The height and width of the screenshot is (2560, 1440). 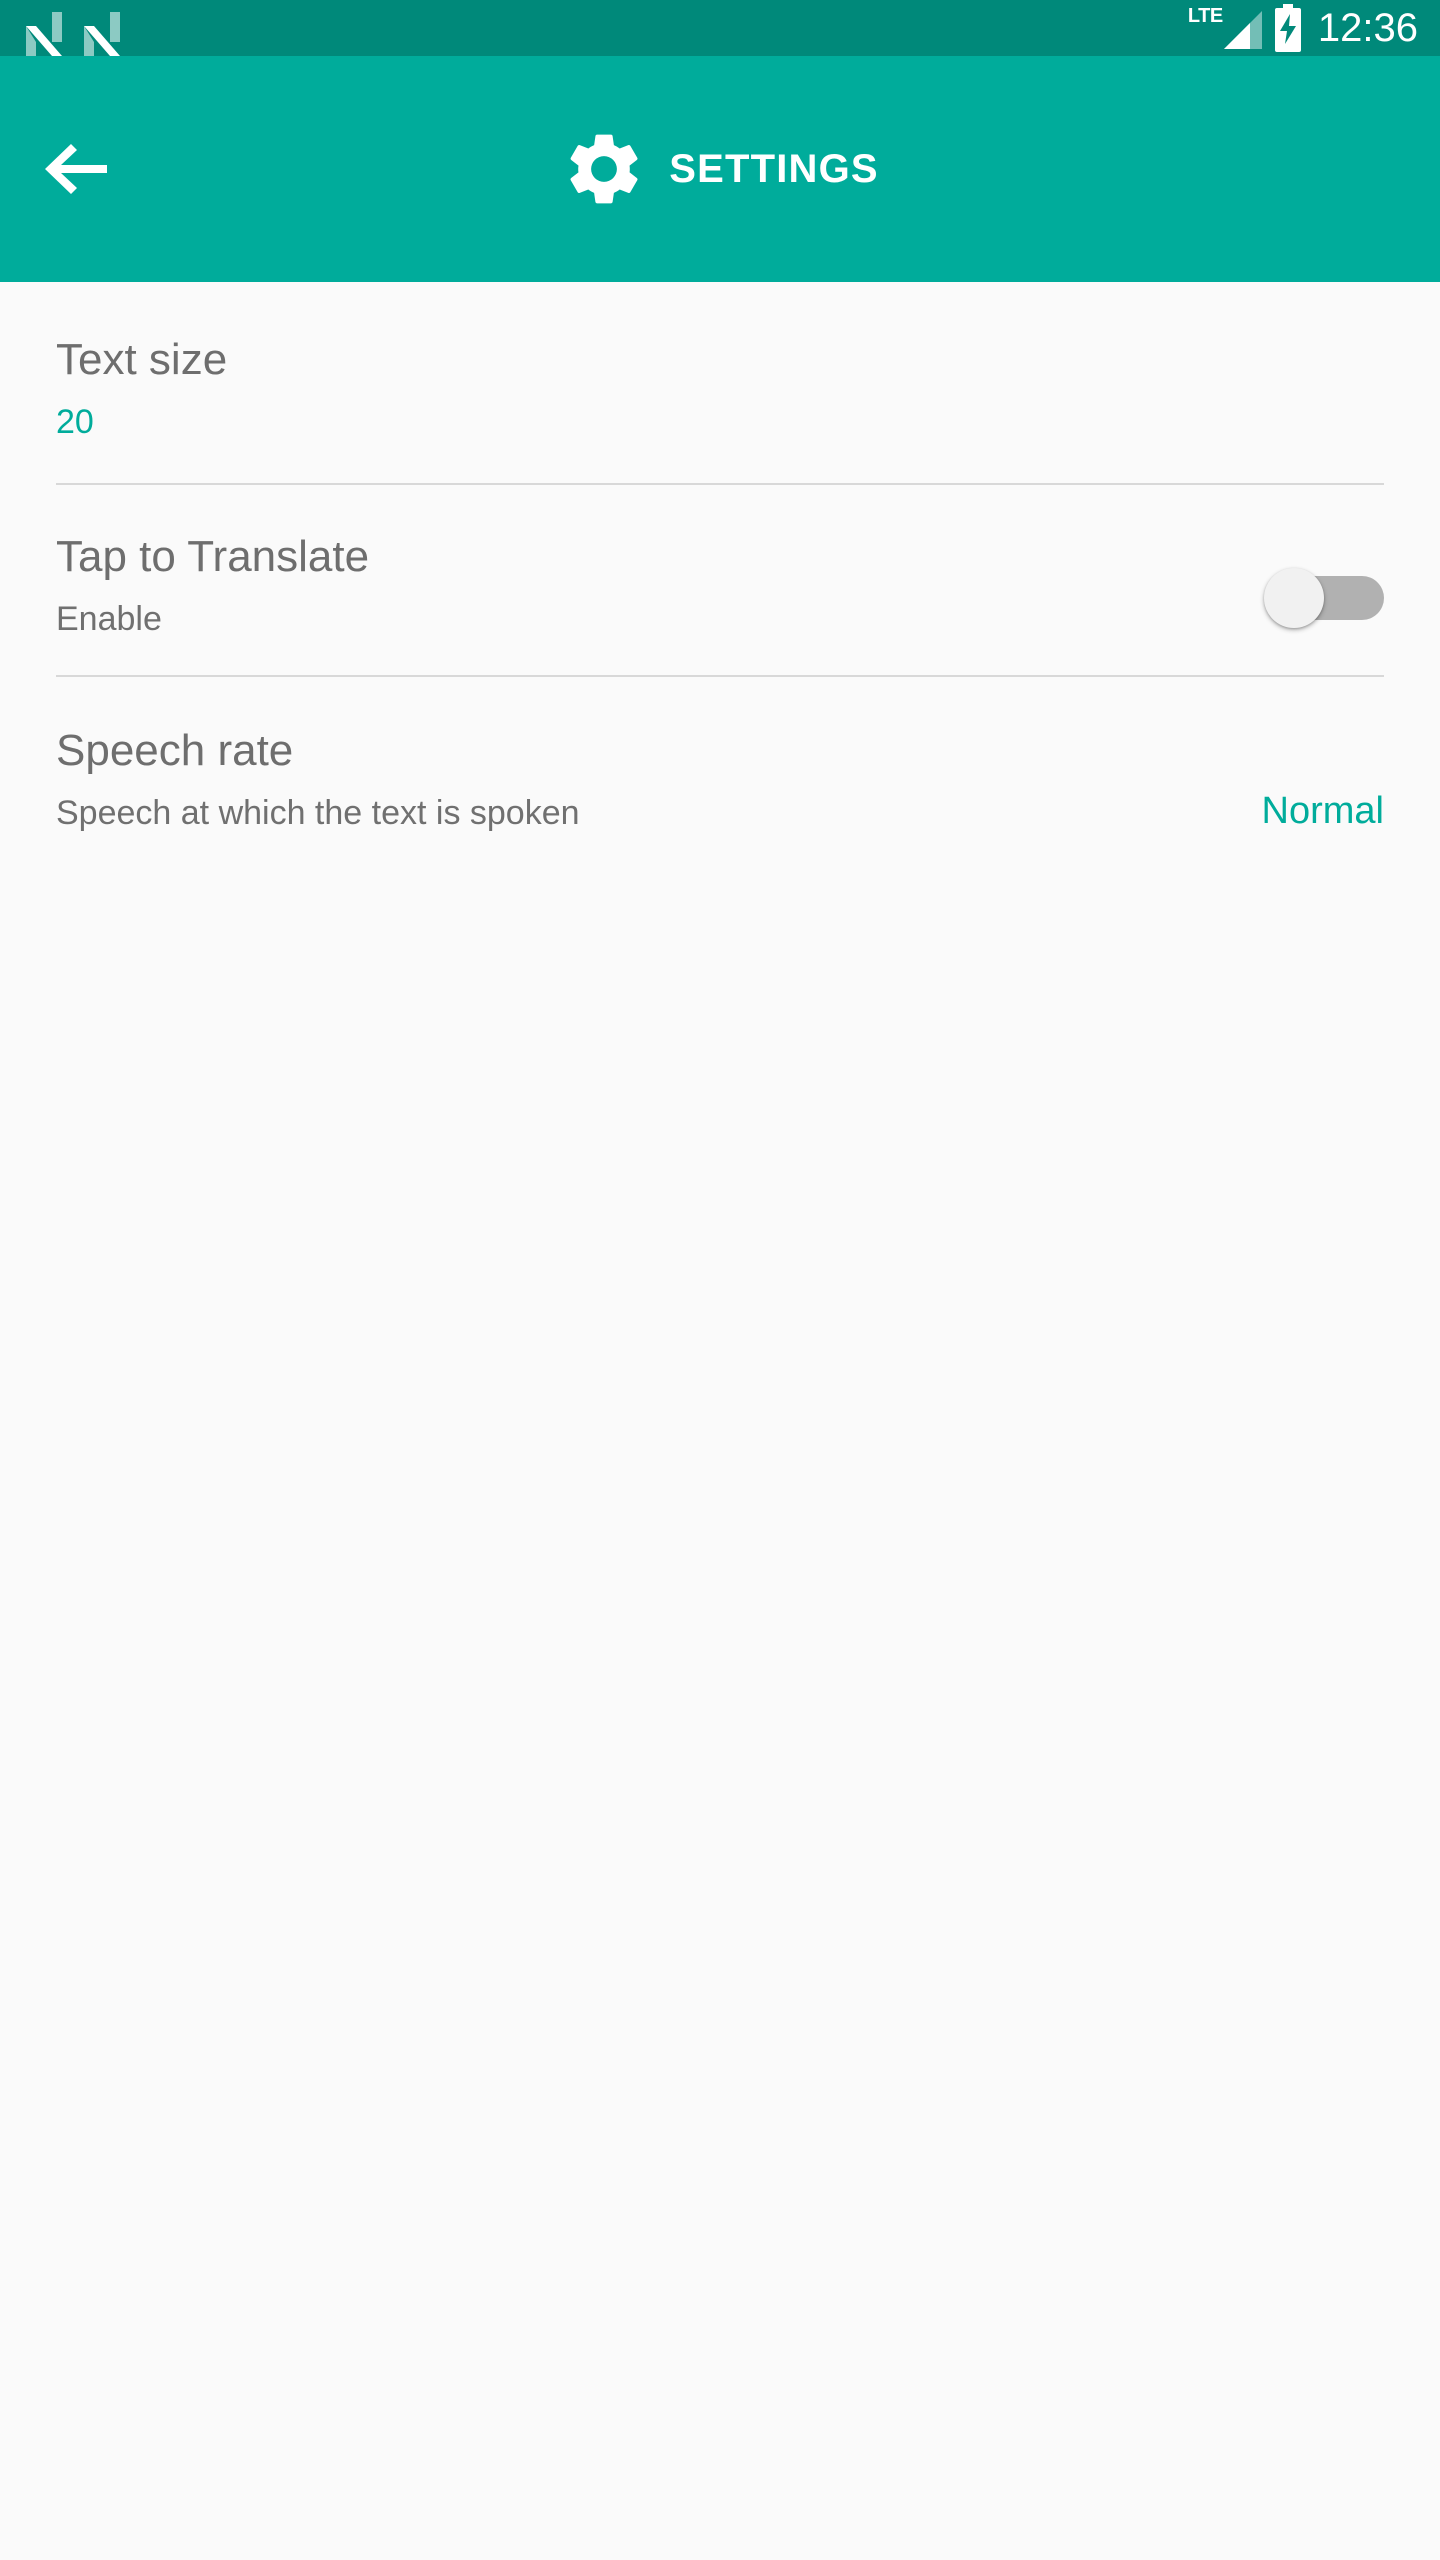 I want to click on page-title: SETTINGS, so click(x=774, y=169).